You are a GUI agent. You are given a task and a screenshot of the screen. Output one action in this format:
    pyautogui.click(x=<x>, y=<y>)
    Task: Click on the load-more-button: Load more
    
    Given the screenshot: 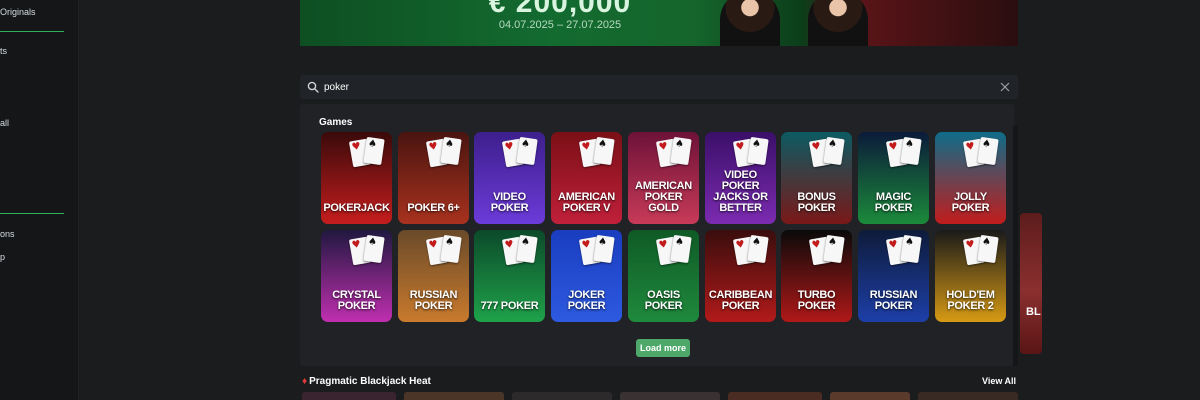 What is the action you would take?
    pyautogui.click(x=663, y=348)
    